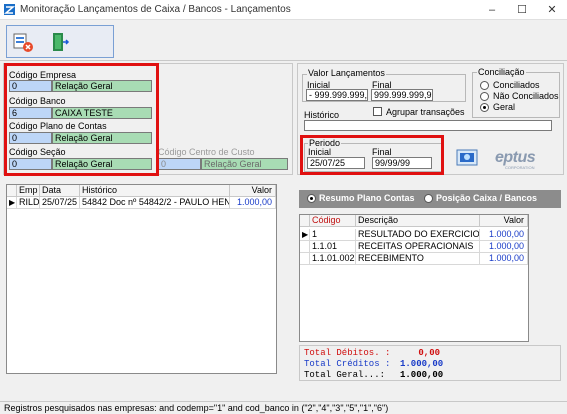 This screenshot has height=414, width=567. I want to click on highlight-box-filters, so click(81, 119).